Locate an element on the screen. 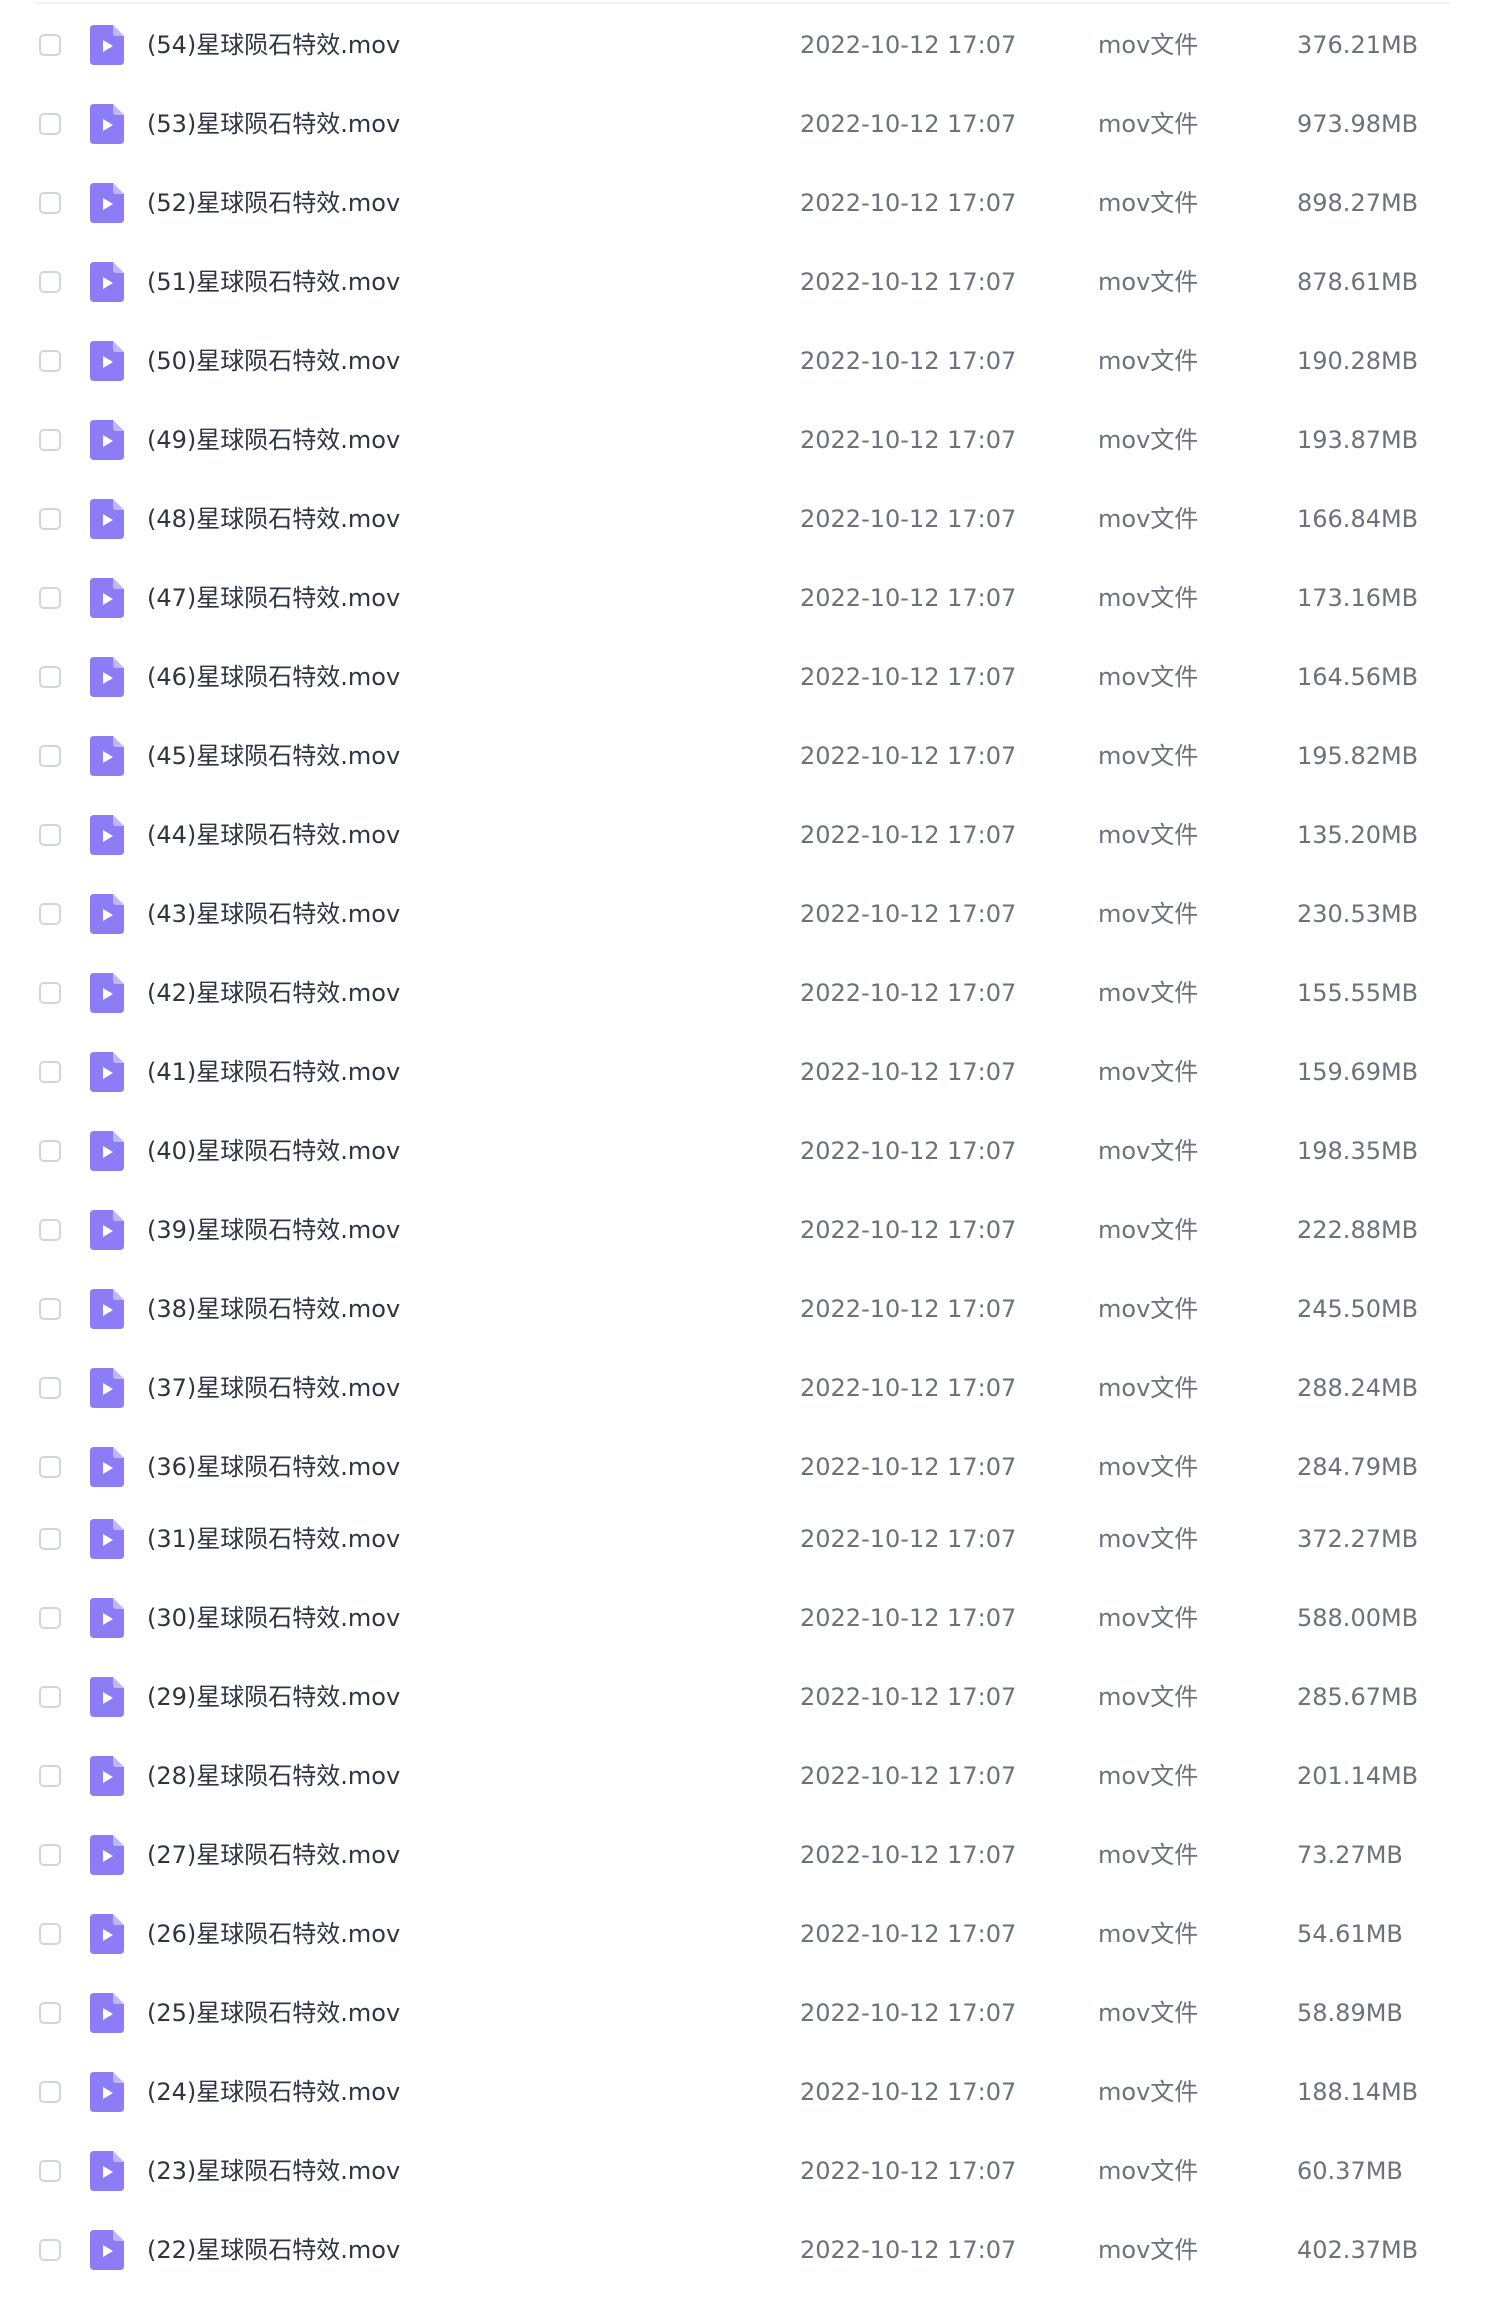 The image size is (1500, 2322). file-name: (51)星球陨石特效.mov is located at coordinates (273, 282).